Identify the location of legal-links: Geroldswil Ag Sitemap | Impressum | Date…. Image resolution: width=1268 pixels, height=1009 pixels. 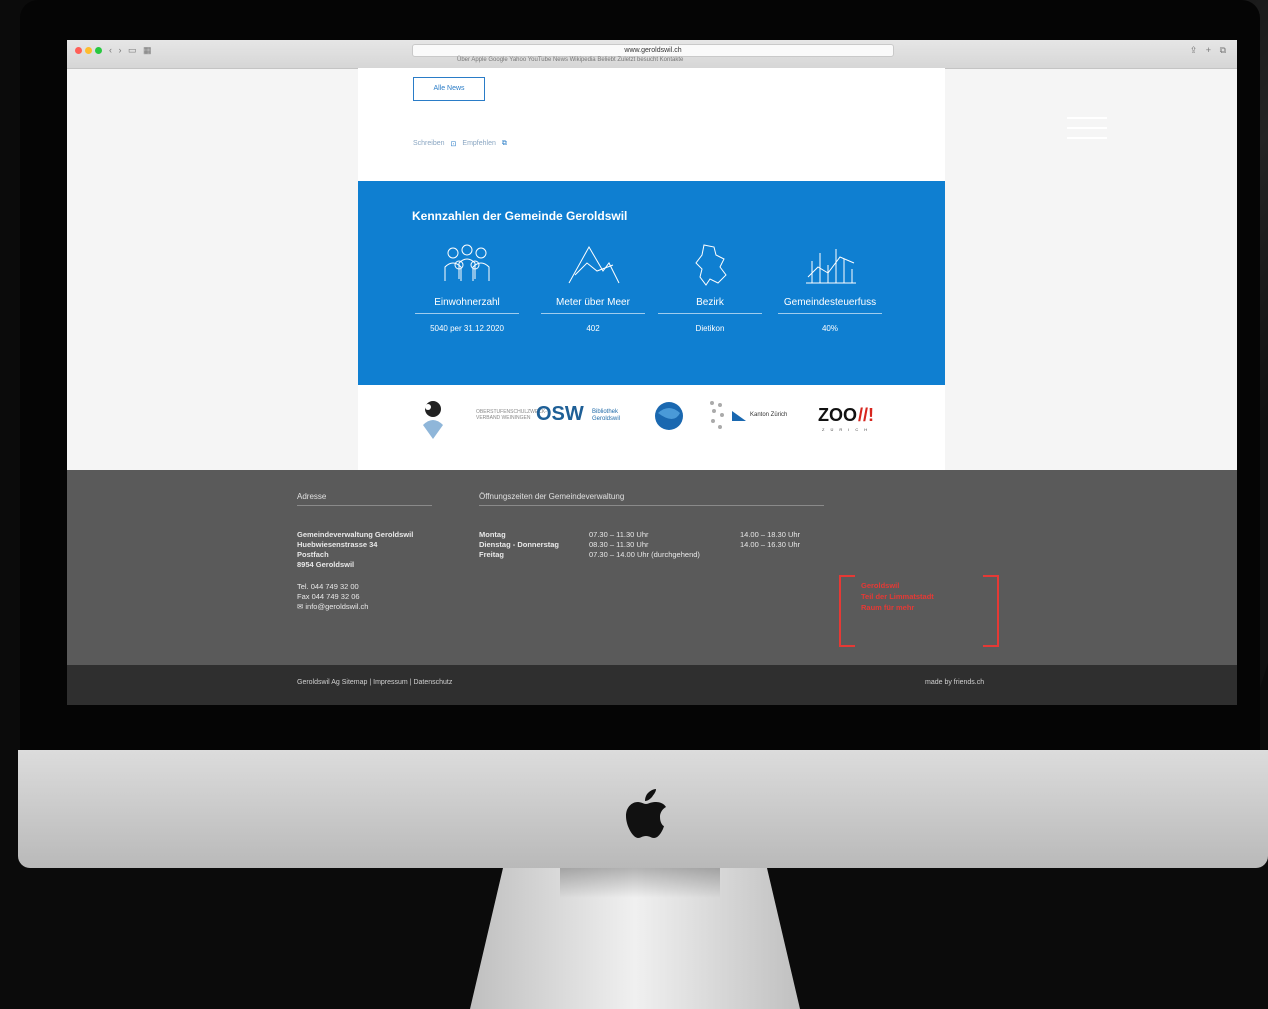
(374, 682).